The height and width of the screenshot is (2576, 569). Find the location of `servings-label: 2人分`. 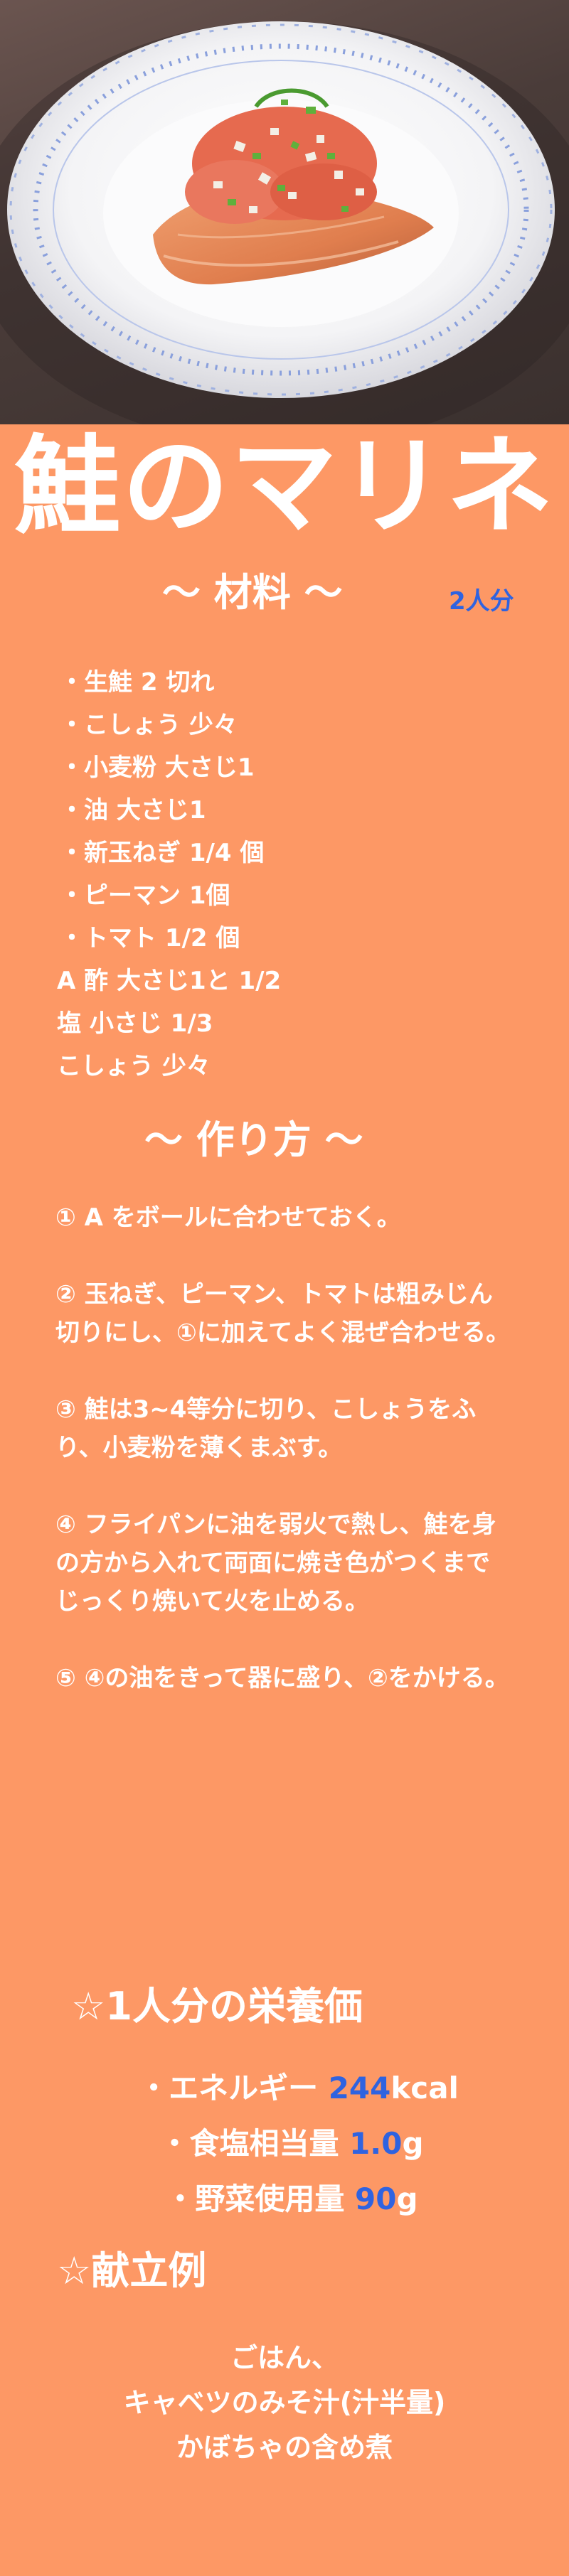

servings-label: 2人分 is located at coordinates (482, 601).